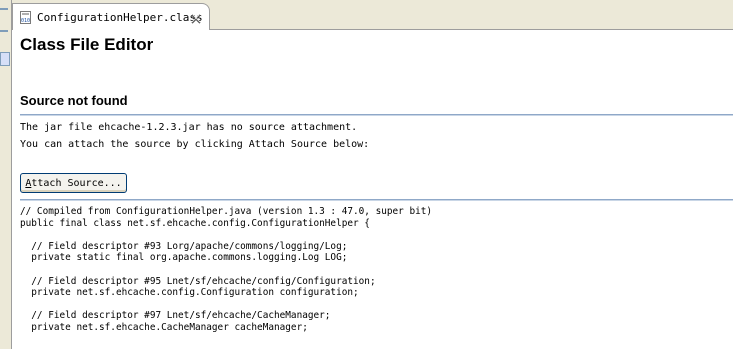 The image size is (733, 349). I want to click on close-icon, so click(196, 17).